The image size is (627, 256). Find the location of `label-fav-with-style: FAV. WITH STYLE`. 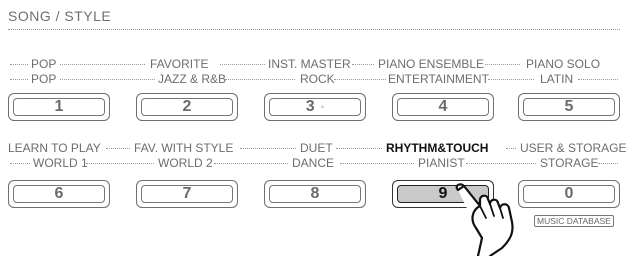

label-fav-with-style: FAV. WITH STYLE is located at coordinates (184, 148).